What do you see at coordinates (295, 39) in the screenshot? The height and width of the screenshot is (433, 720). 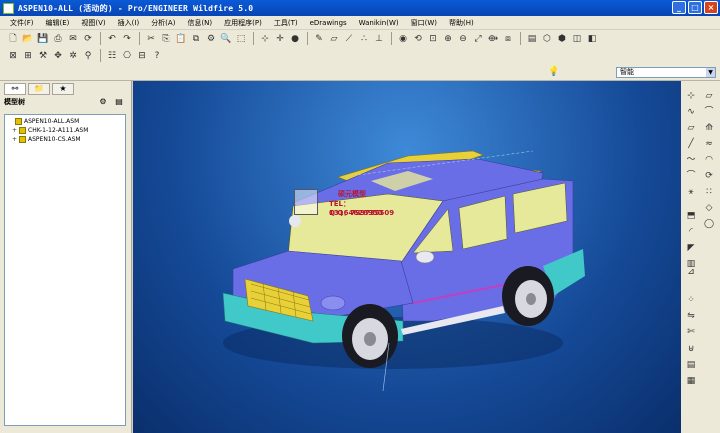 I see `shading-icon: ●` at bounding box center [295, 39].